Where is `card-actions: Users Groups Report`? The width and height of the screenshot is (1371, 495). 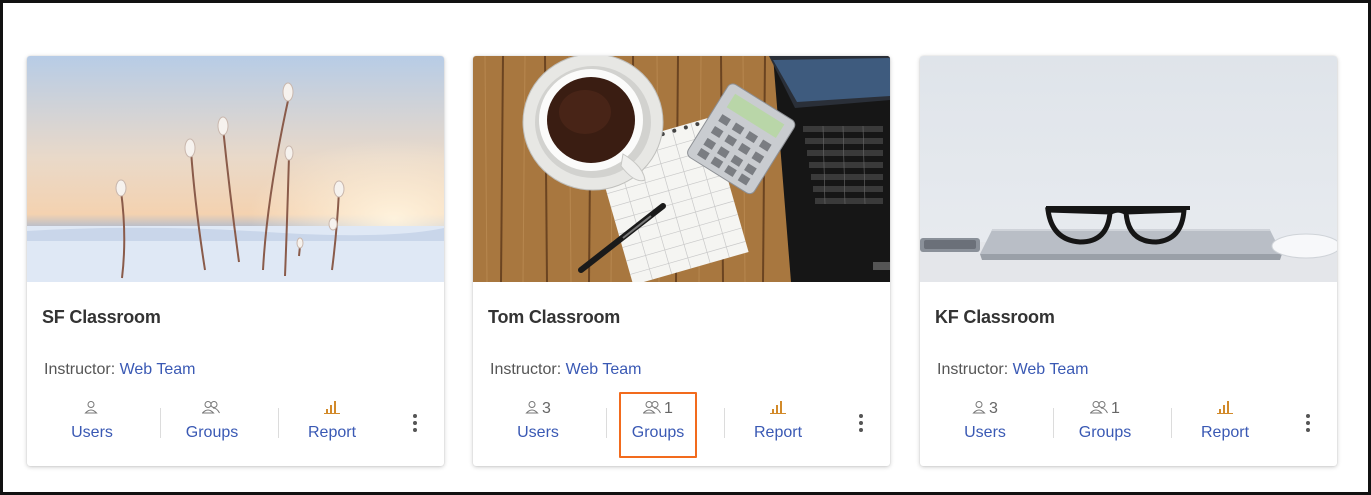
card-actions: Users Groups Report is located at coordinates (235, 428).